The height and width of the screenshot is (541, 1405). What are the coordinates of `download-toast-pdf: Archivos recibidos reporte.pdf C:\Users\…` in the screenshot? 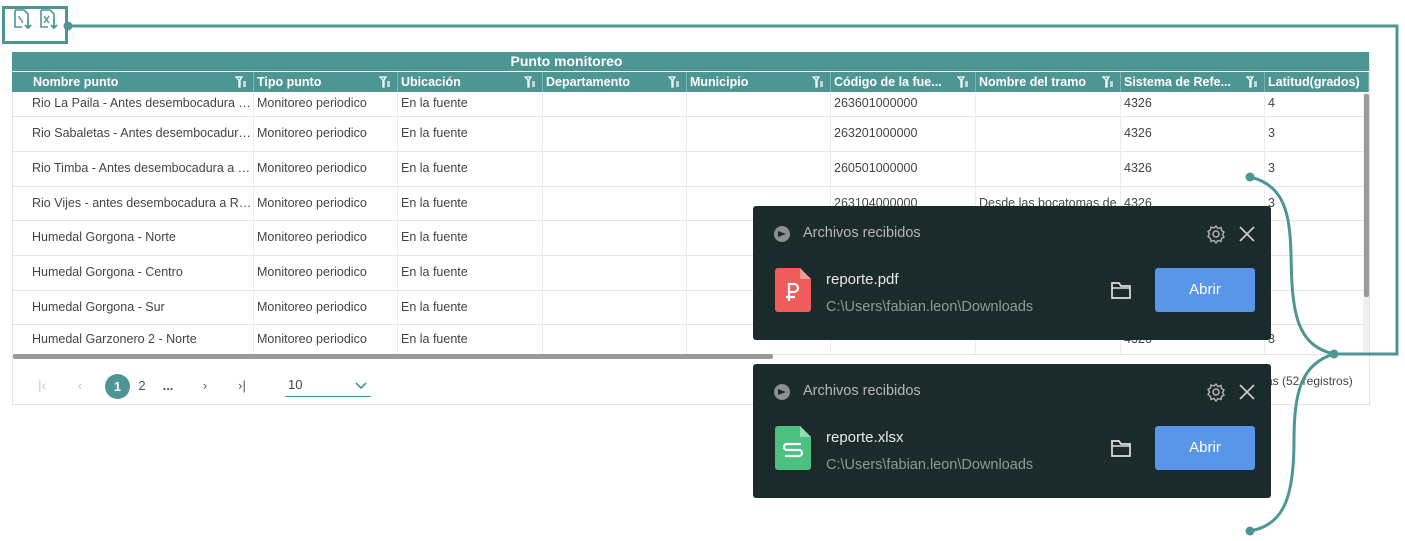 It's located at (1012, 273).